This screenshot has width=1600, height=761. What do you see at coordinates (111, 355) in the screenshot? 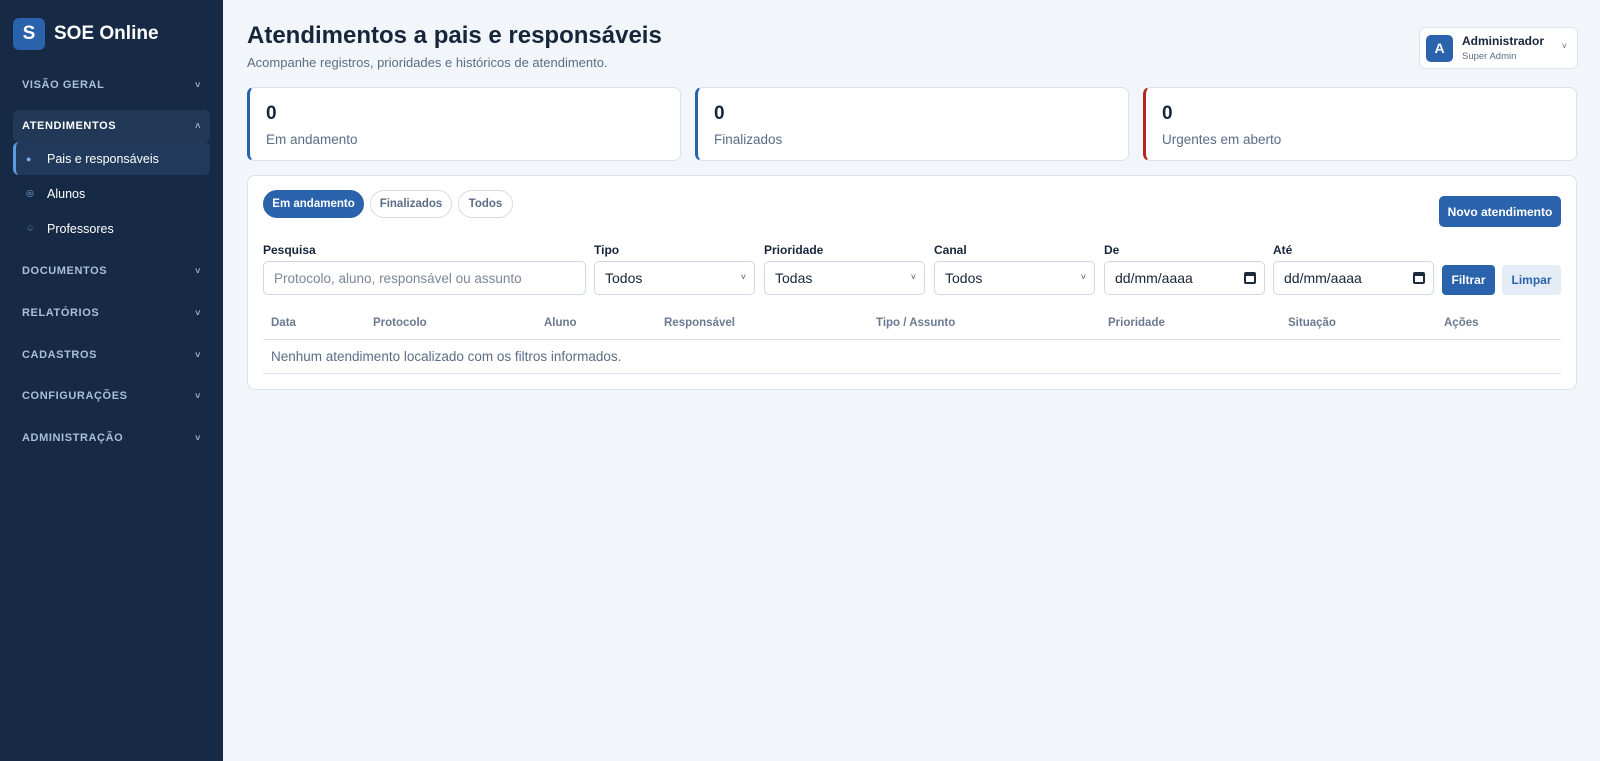
I see `nav-section-cadastros: CADASTROS ˅` at bounding box center [111, 355].